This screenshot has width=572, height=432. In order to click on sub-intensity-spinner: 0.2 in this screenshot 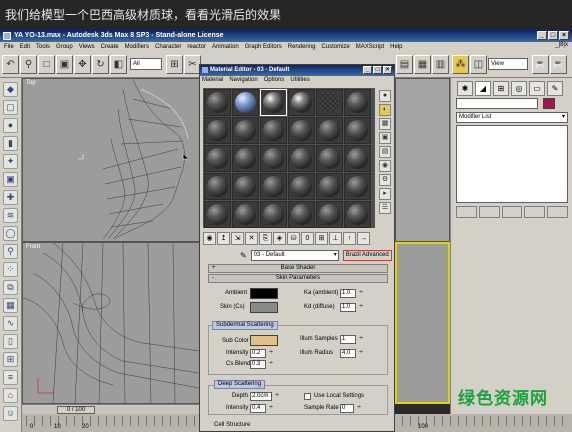, I will do `click(261, 353)`.